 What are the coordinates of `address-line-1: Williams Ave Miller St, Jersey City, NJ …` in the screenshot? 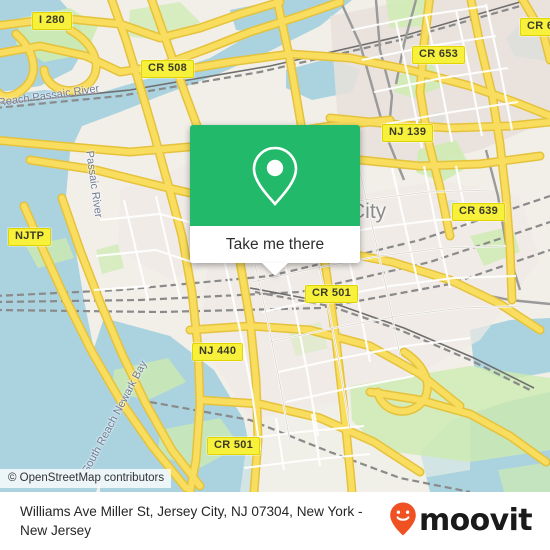 It's located at (172, 511).